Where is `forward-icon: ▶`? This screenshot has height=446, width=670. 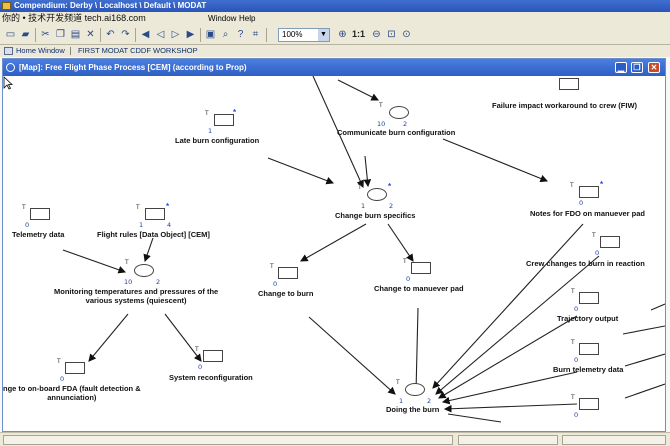 forward-icon: ▶ is located at coordinates (190, 34).